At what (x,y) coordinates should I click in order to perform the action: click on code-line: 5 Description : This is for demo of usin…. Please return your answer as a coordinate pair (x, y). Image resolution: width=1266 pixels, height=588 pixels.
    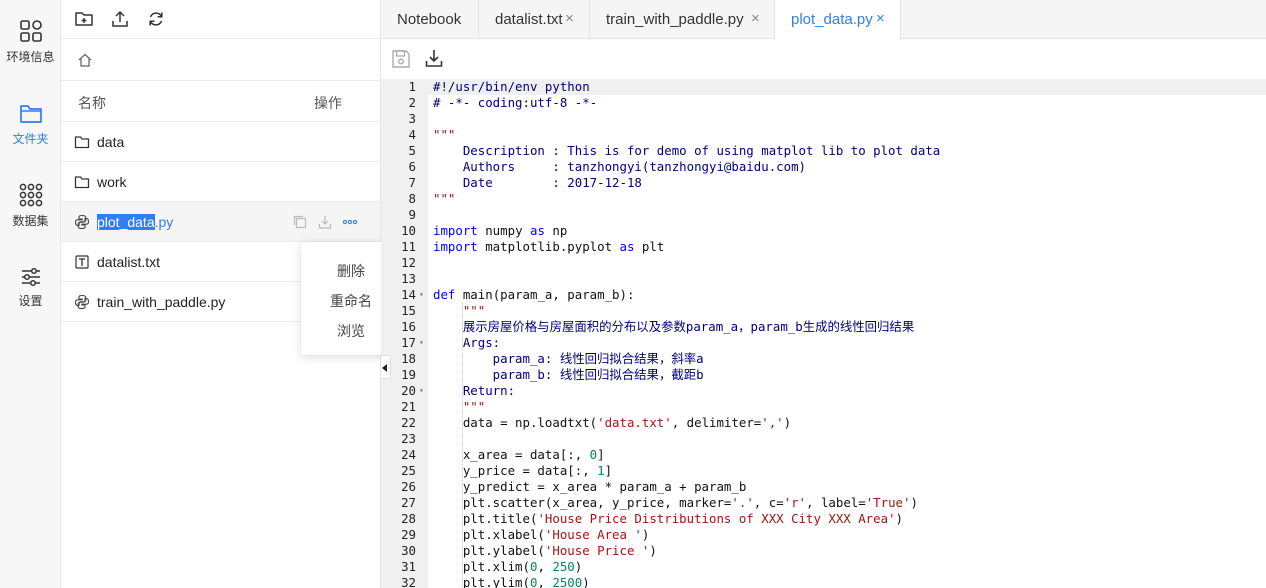
    Looking at the image, I should click on (823, 151).